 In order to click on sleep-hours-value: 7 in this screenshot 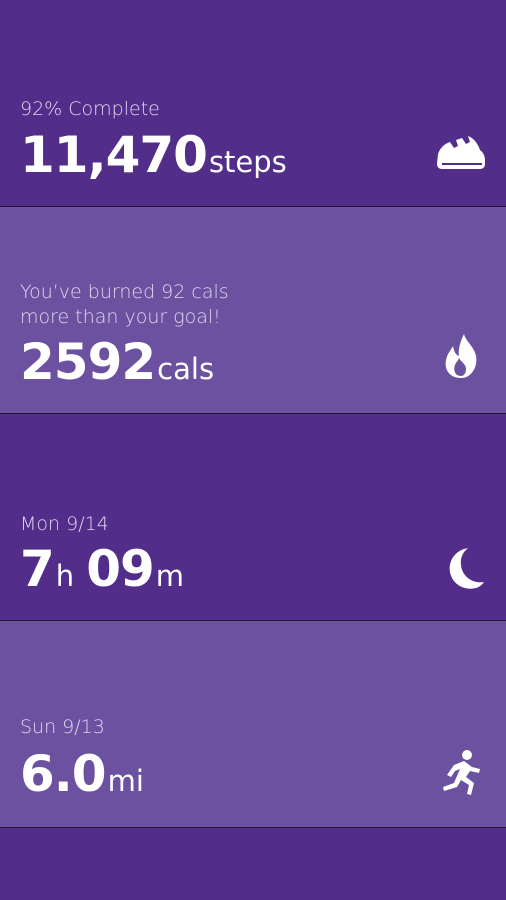, I will do `click(37, 569)`.